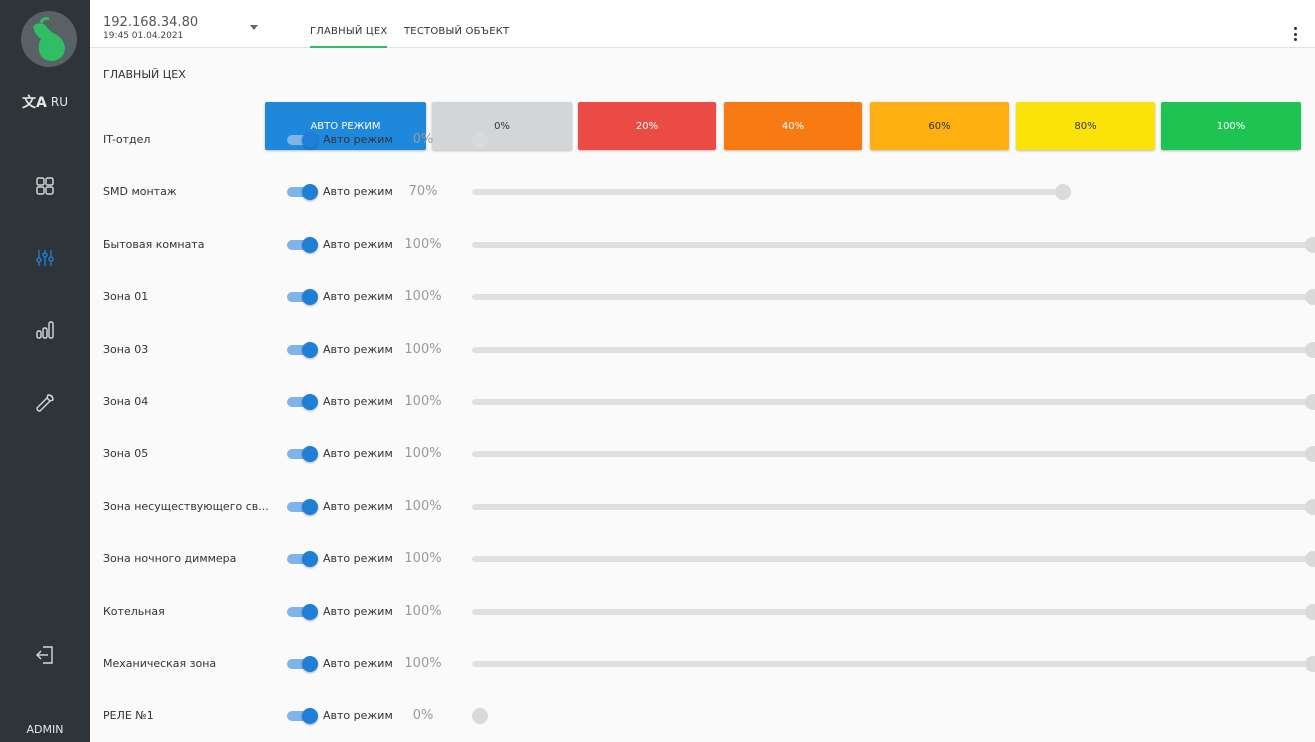  I want to click on tab-label: ТЕСТОВЫЙ ОБЪЕКТ, so click(457, 31).